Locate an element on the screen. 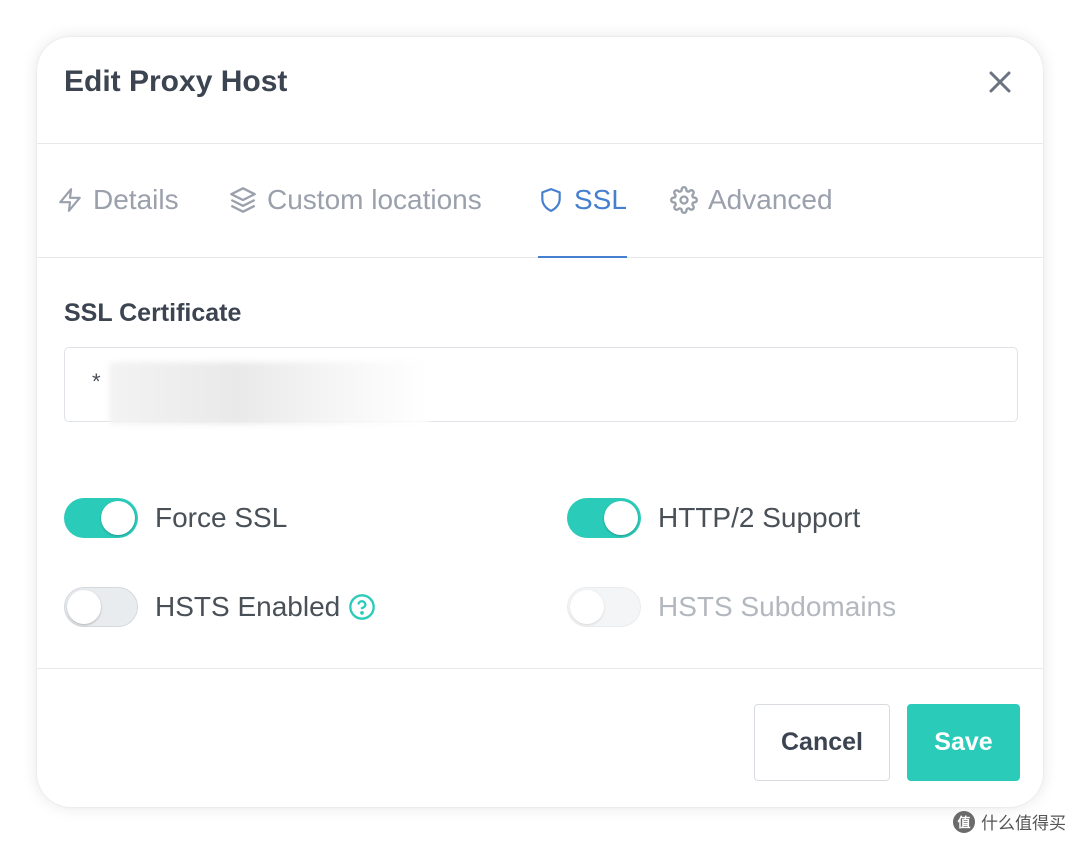 The height and width of the screenshot is (844, 1080). hsts-enabled-label: HSTS Enabled is located at coordinates (248, 606).